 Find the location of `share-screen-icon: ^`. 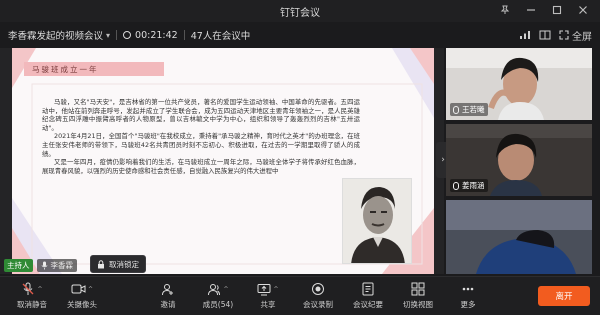

share-screen-icon: ^ is located at coordinates (268, 289).